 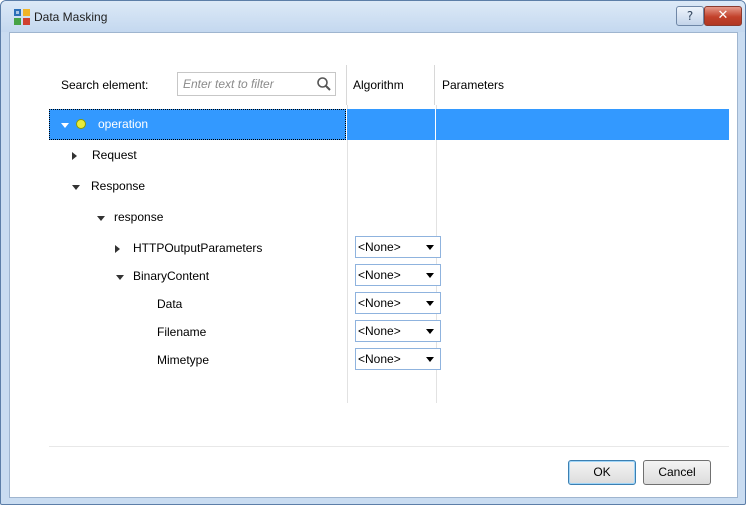 What do you see at coordinates (389, 124) in the screenshot?
I see `tree-row-operation: operation` at bounding box center [389, 124].